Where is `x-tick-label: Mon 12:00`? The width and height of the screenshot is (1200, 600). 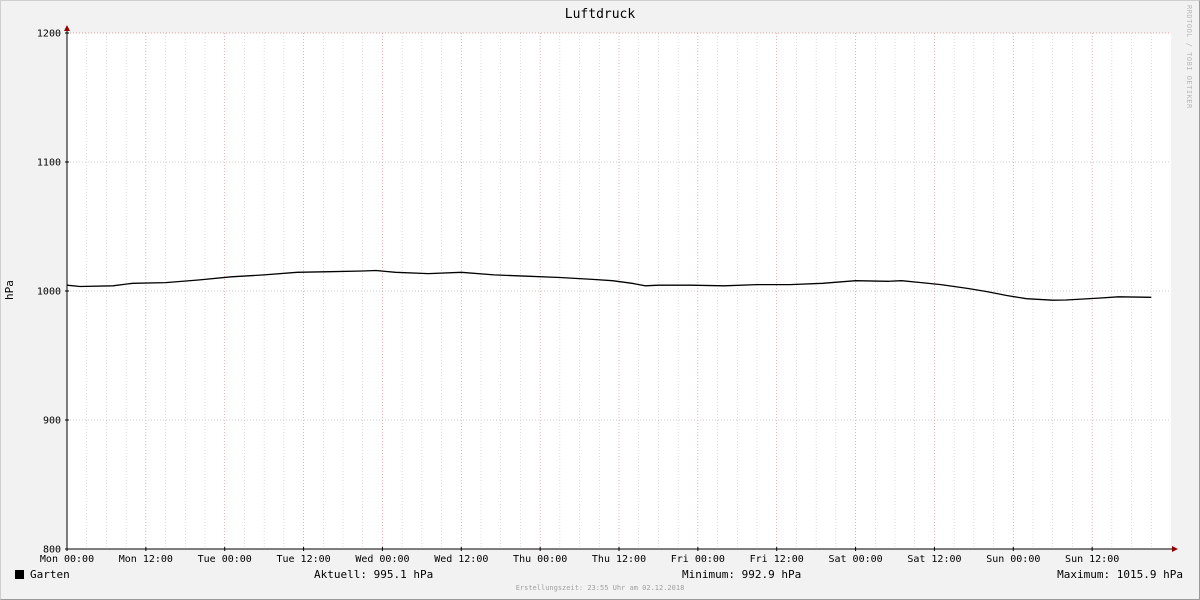
x-tick-label: Mon 12:00 is located at coordinates (146, 559).